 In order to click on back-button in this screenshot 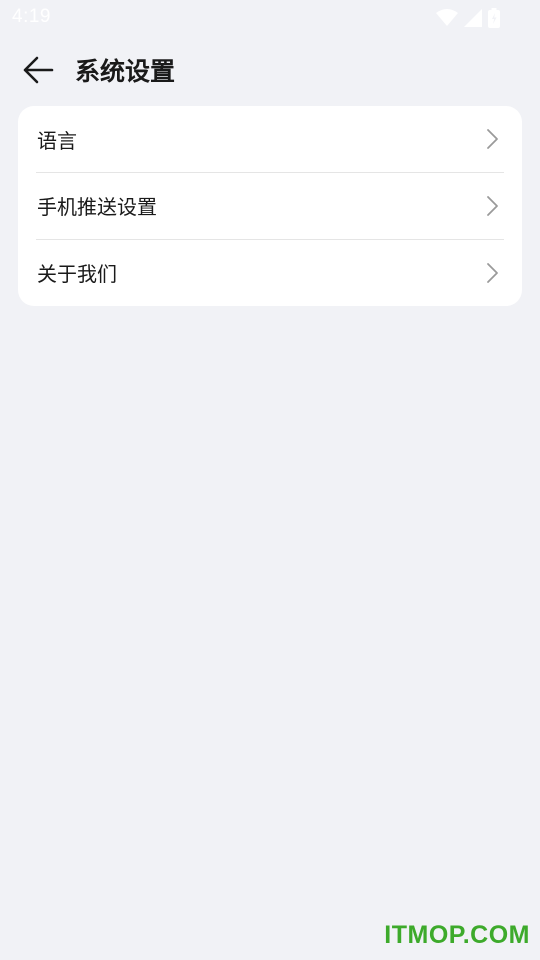, I will do `click(38, 72)`.